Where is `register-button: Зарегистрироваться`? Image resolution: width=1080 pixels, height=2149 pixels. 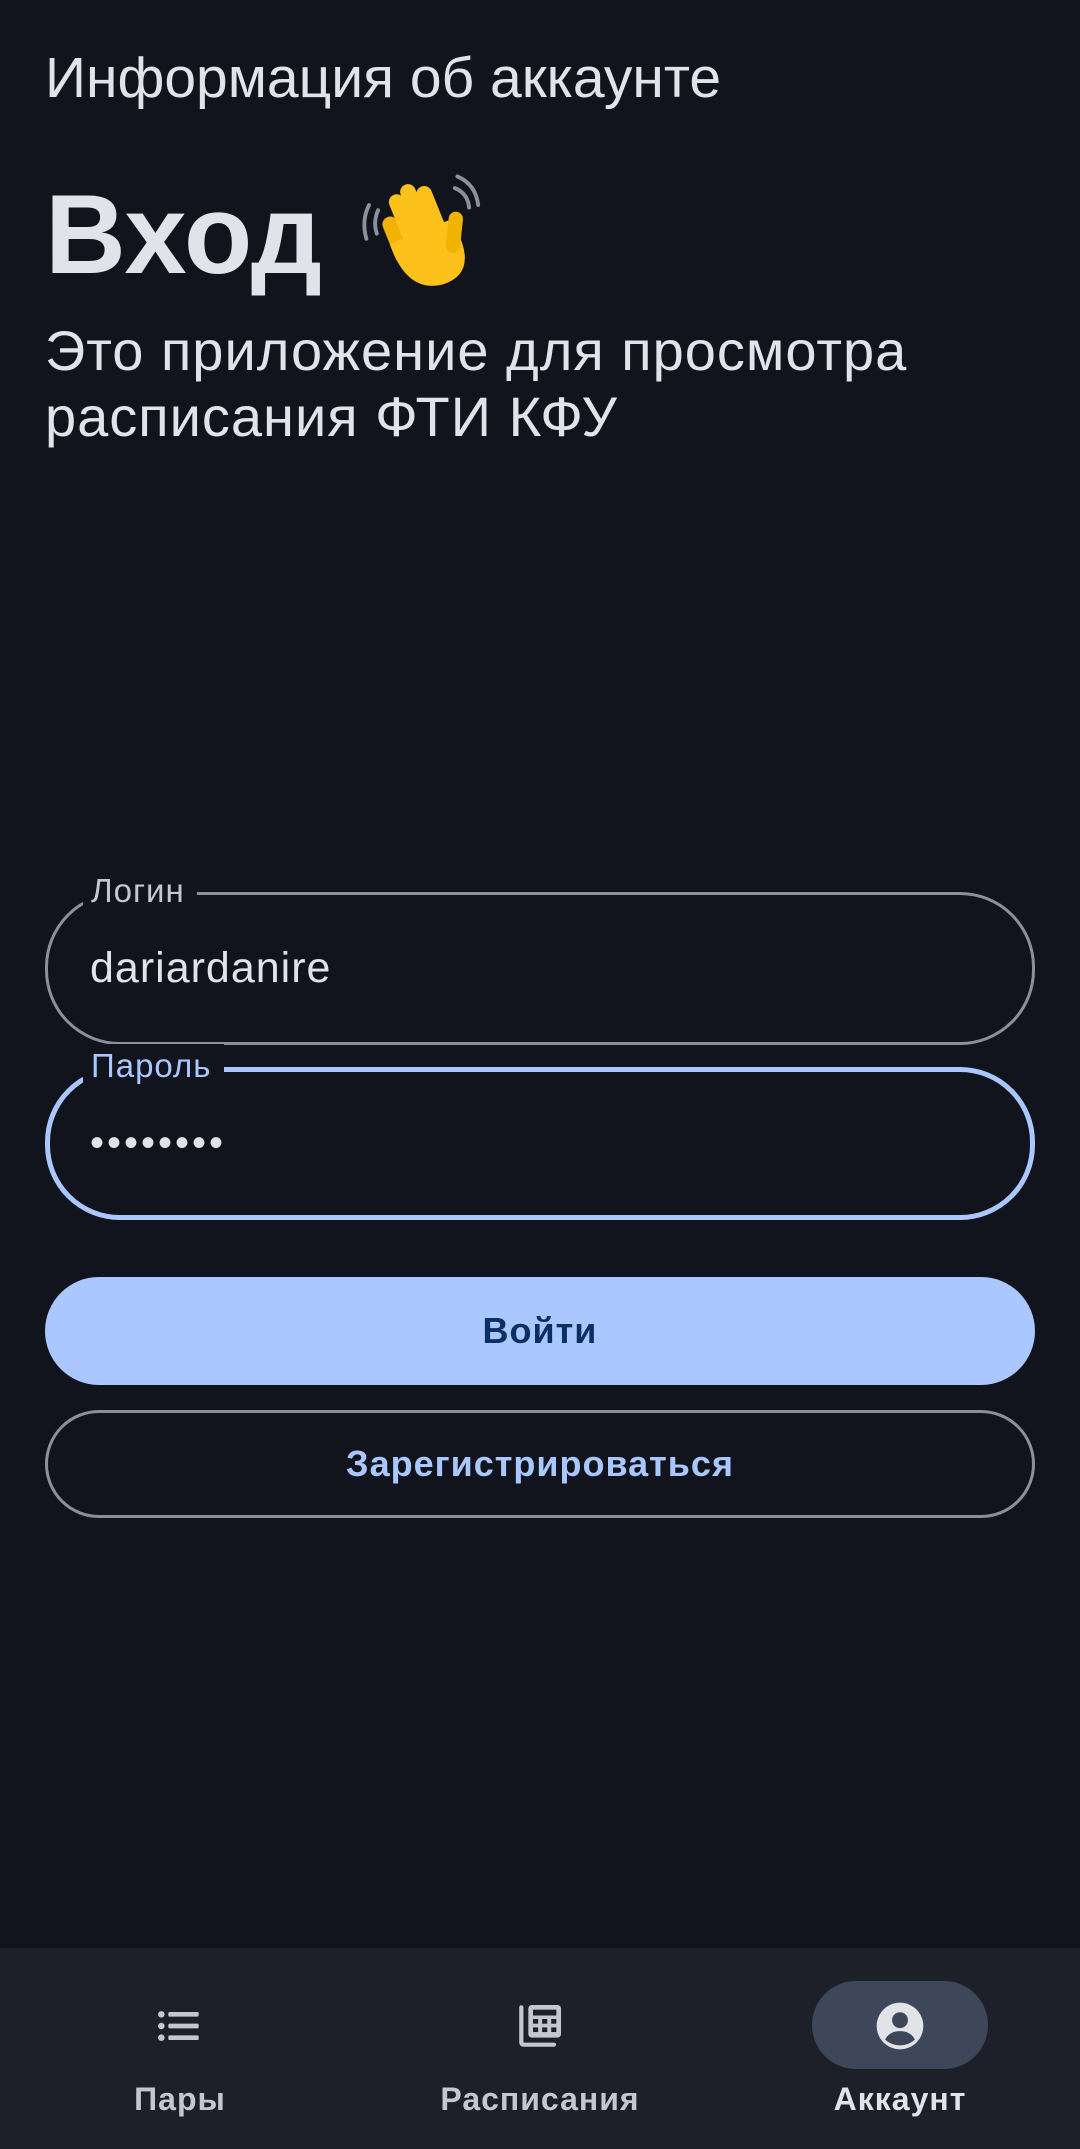 register-button: Зарегистрироваться is located at coordinates (540, 1464).